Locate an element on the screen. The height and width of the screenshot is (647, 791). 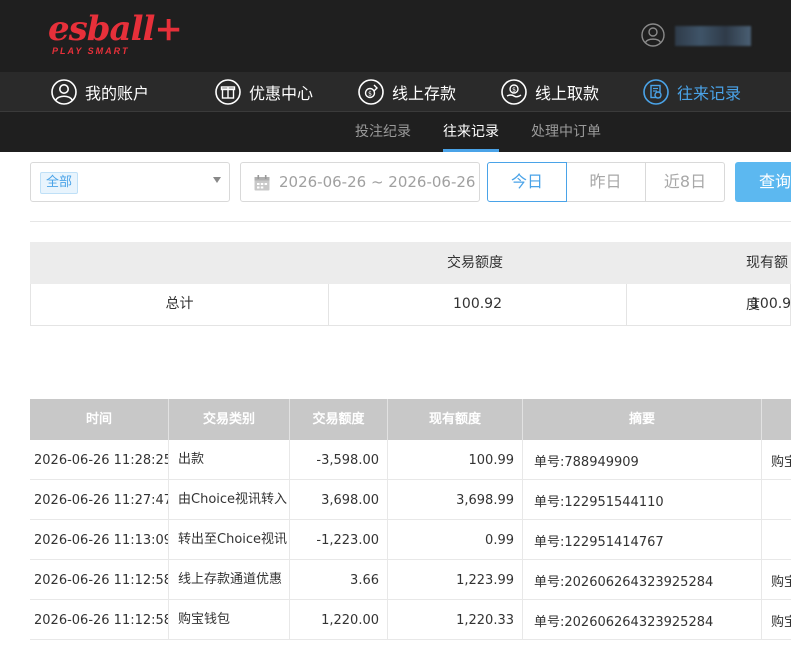
transaction-table-header: 时间 交易类别 交易额度 现有额度 摘要 is located at coordinates (410, 419).